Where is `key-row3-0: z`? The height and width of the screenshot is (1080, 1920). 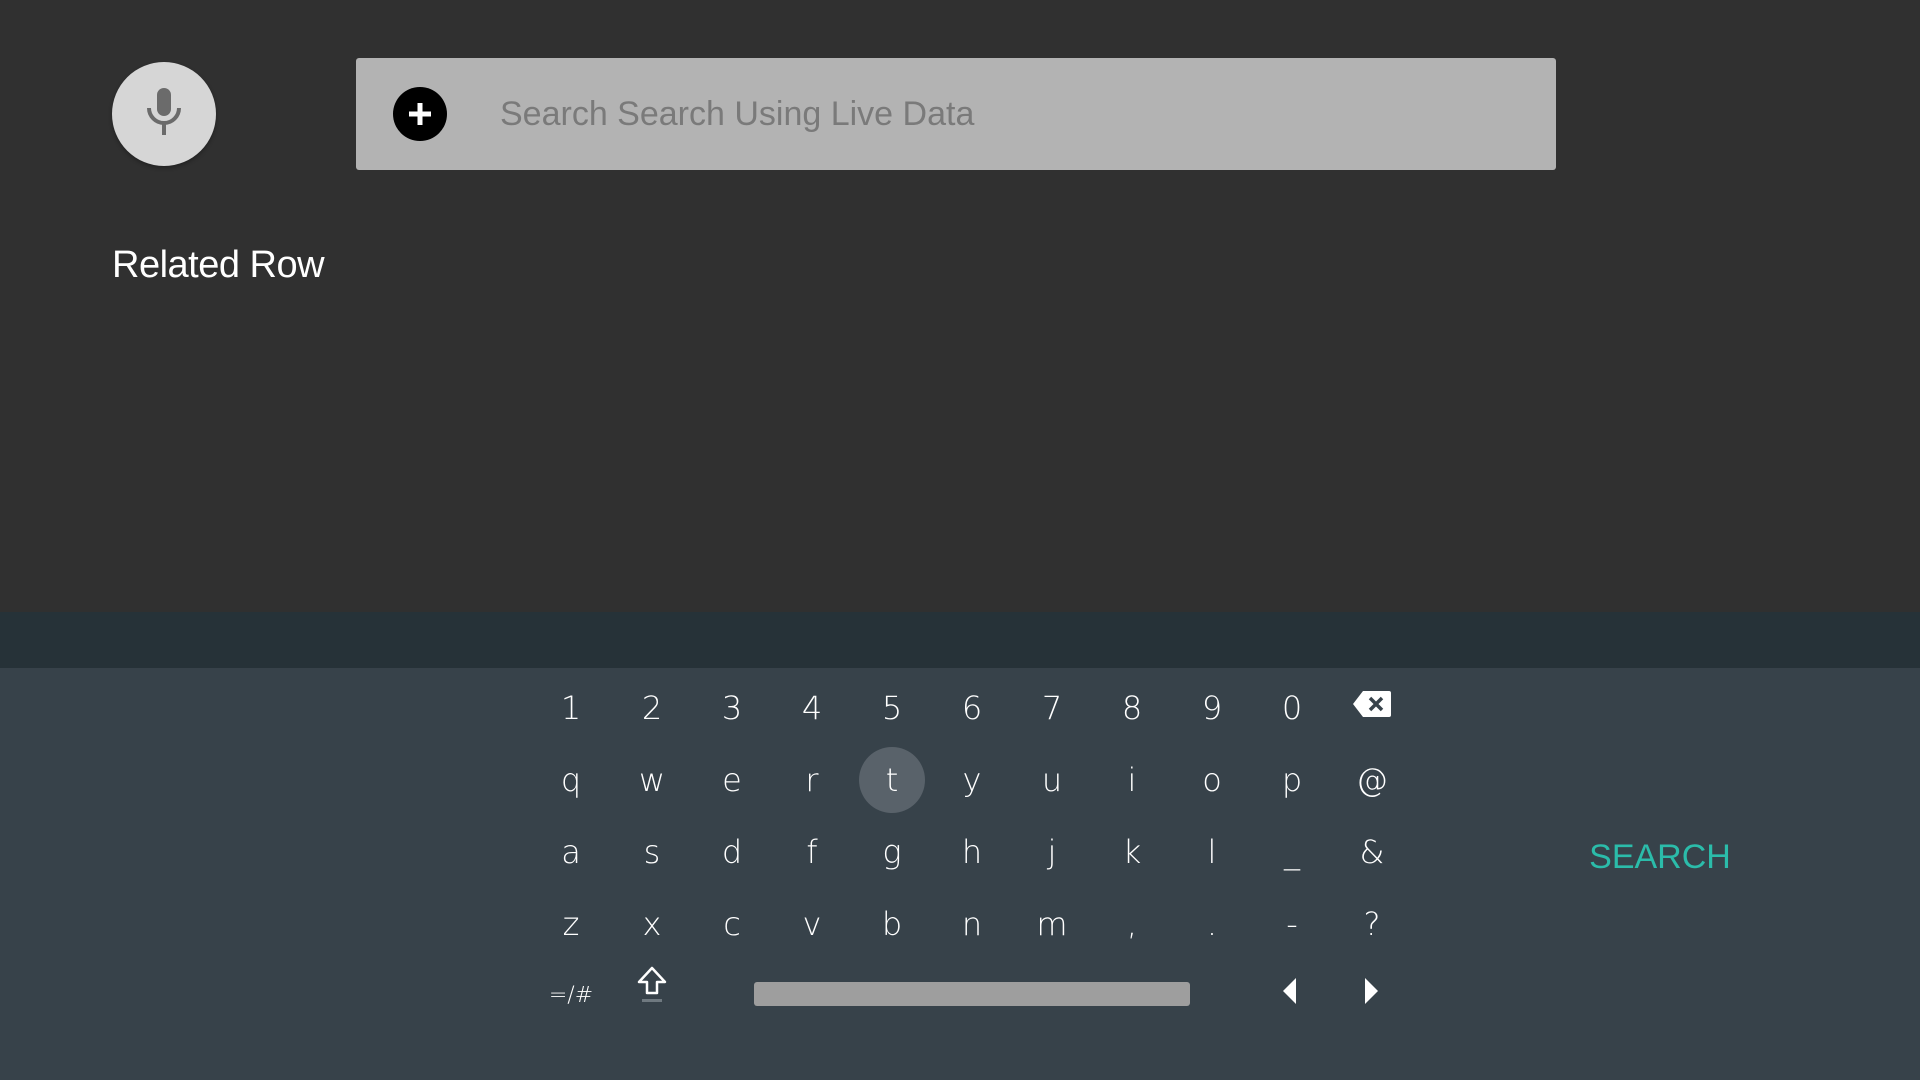 key-row3-0: z is located at coordinates (571, 924).